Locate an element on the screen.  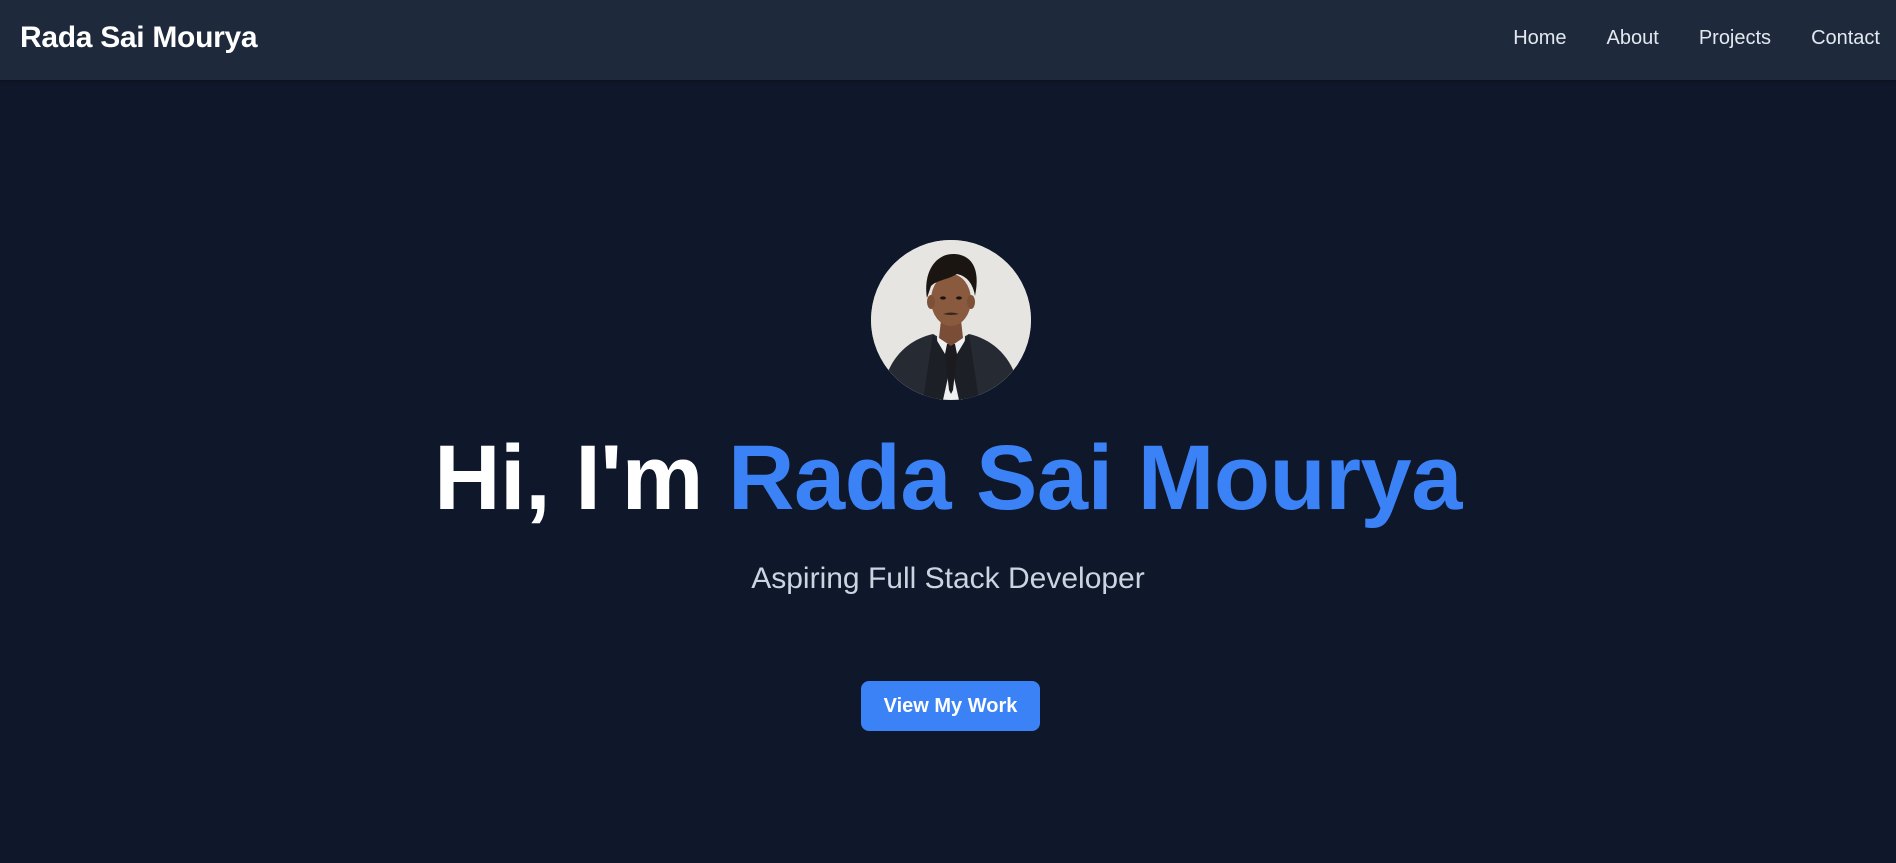
nav-link-home: Home is located at coordinates (1539, 38).